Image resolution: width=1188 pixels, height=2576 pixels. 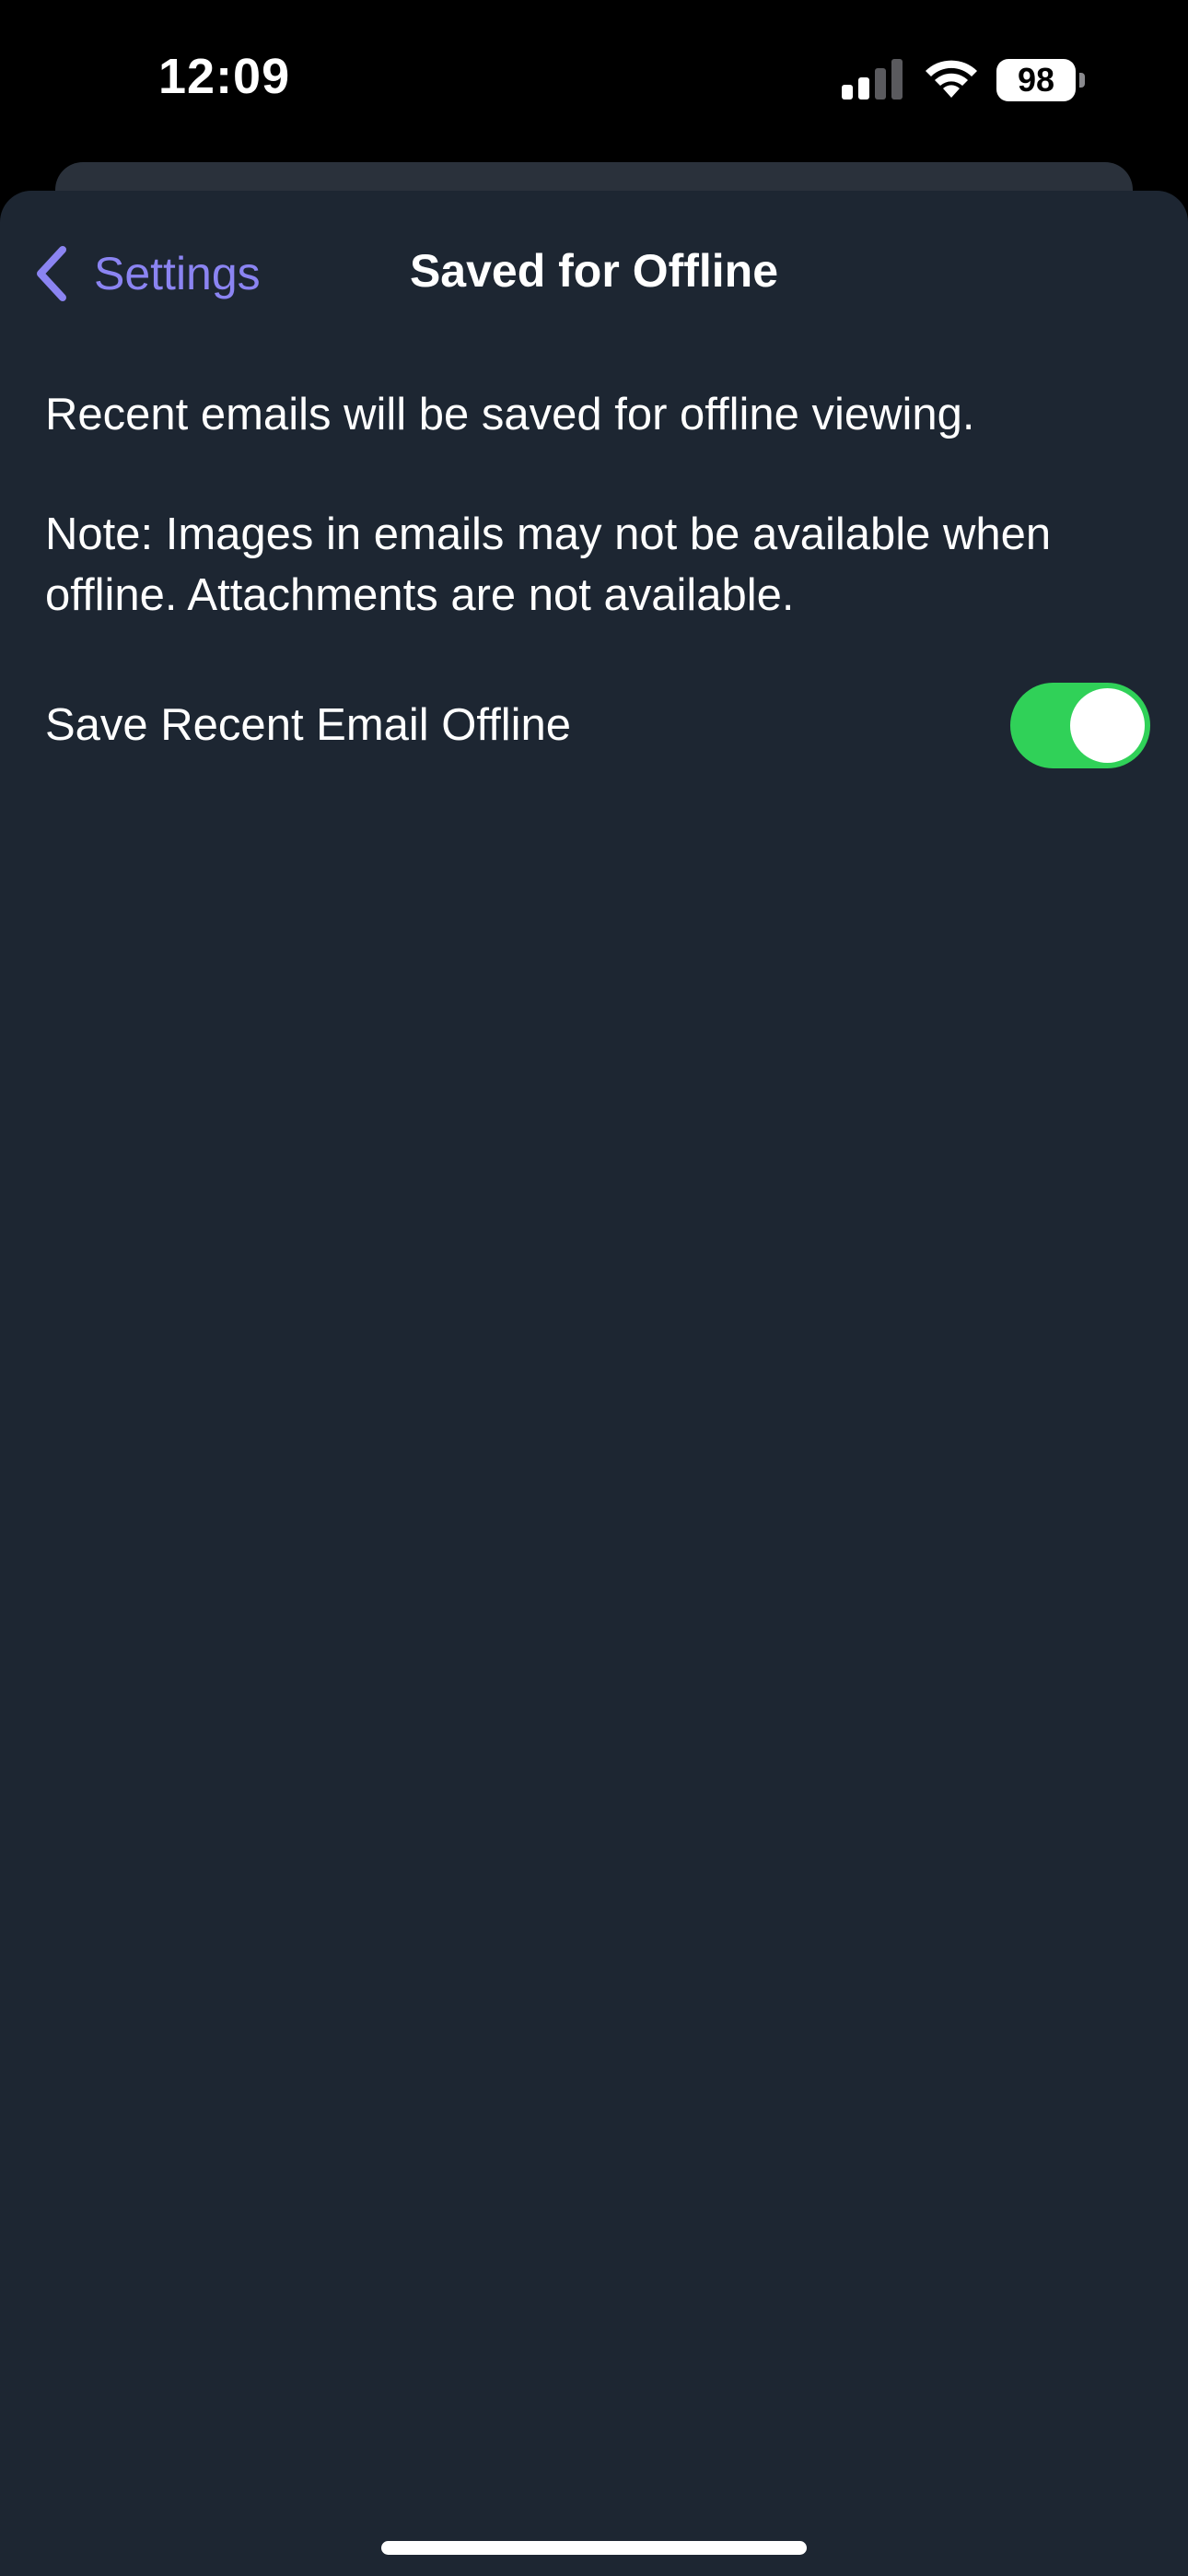 I want to click on chevron-left-icon, so click(x=51, y=273).